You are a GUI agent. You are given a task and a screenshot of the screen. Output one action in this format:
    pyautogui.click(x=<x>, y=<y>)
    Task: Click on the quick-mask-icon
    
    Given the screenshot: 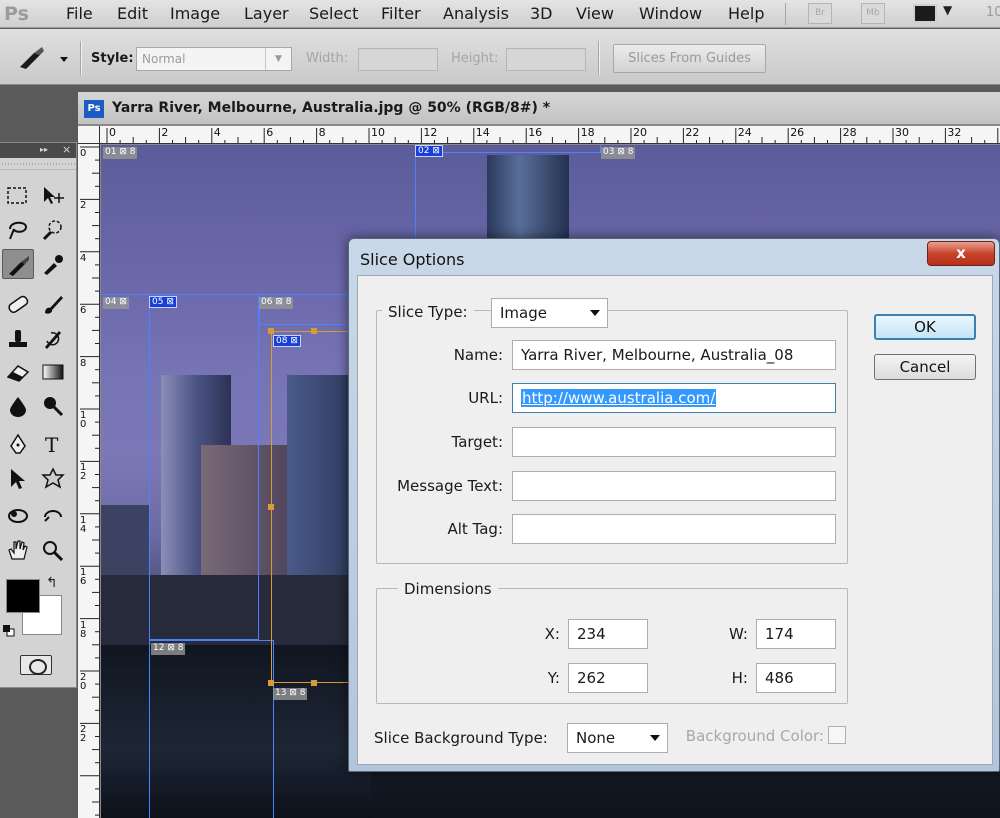 What is the action you would take?
    pyautogui.click(x=36, y=665)
    